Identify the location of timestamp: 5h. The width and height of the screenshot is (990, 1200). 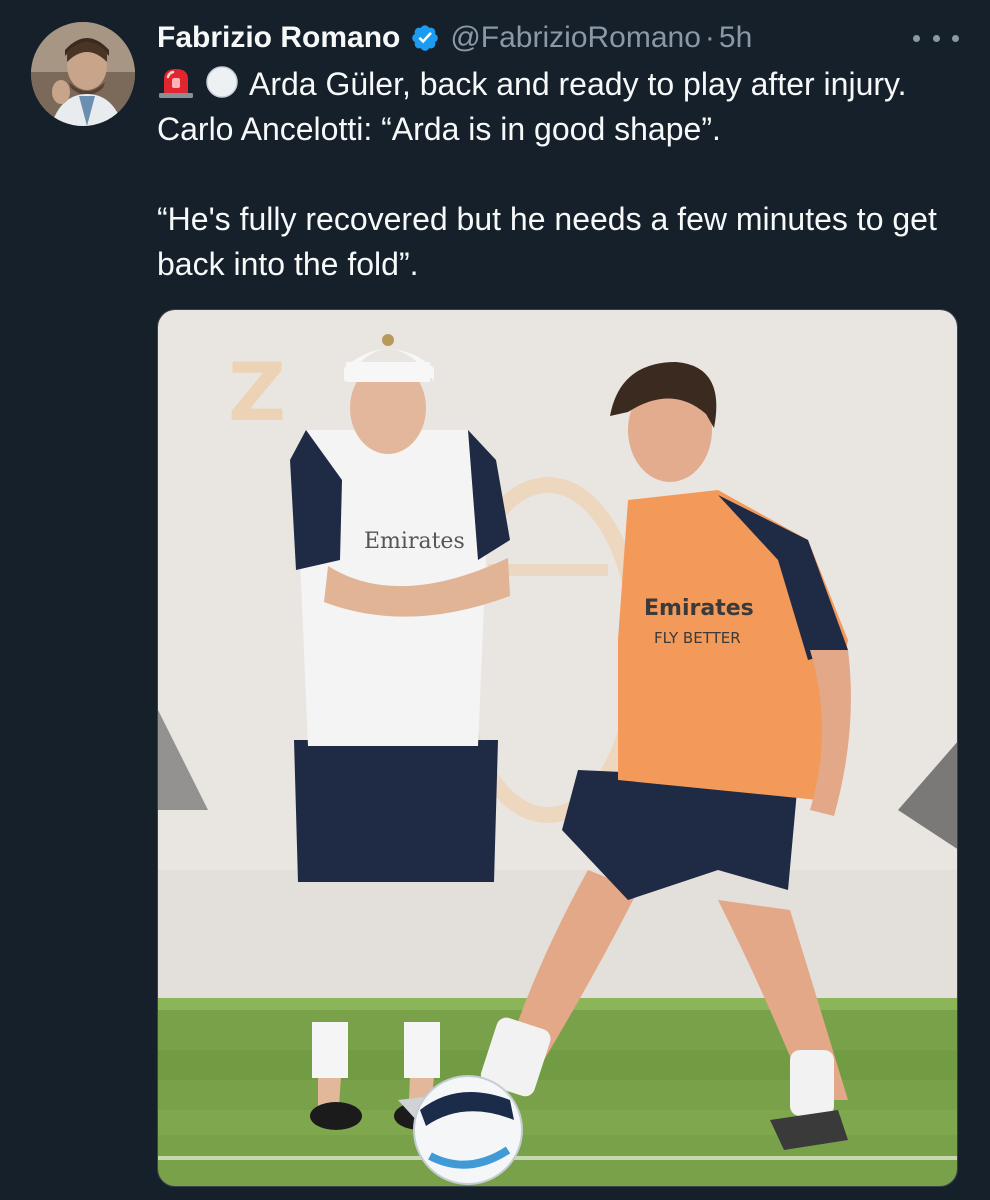
(735, 38).